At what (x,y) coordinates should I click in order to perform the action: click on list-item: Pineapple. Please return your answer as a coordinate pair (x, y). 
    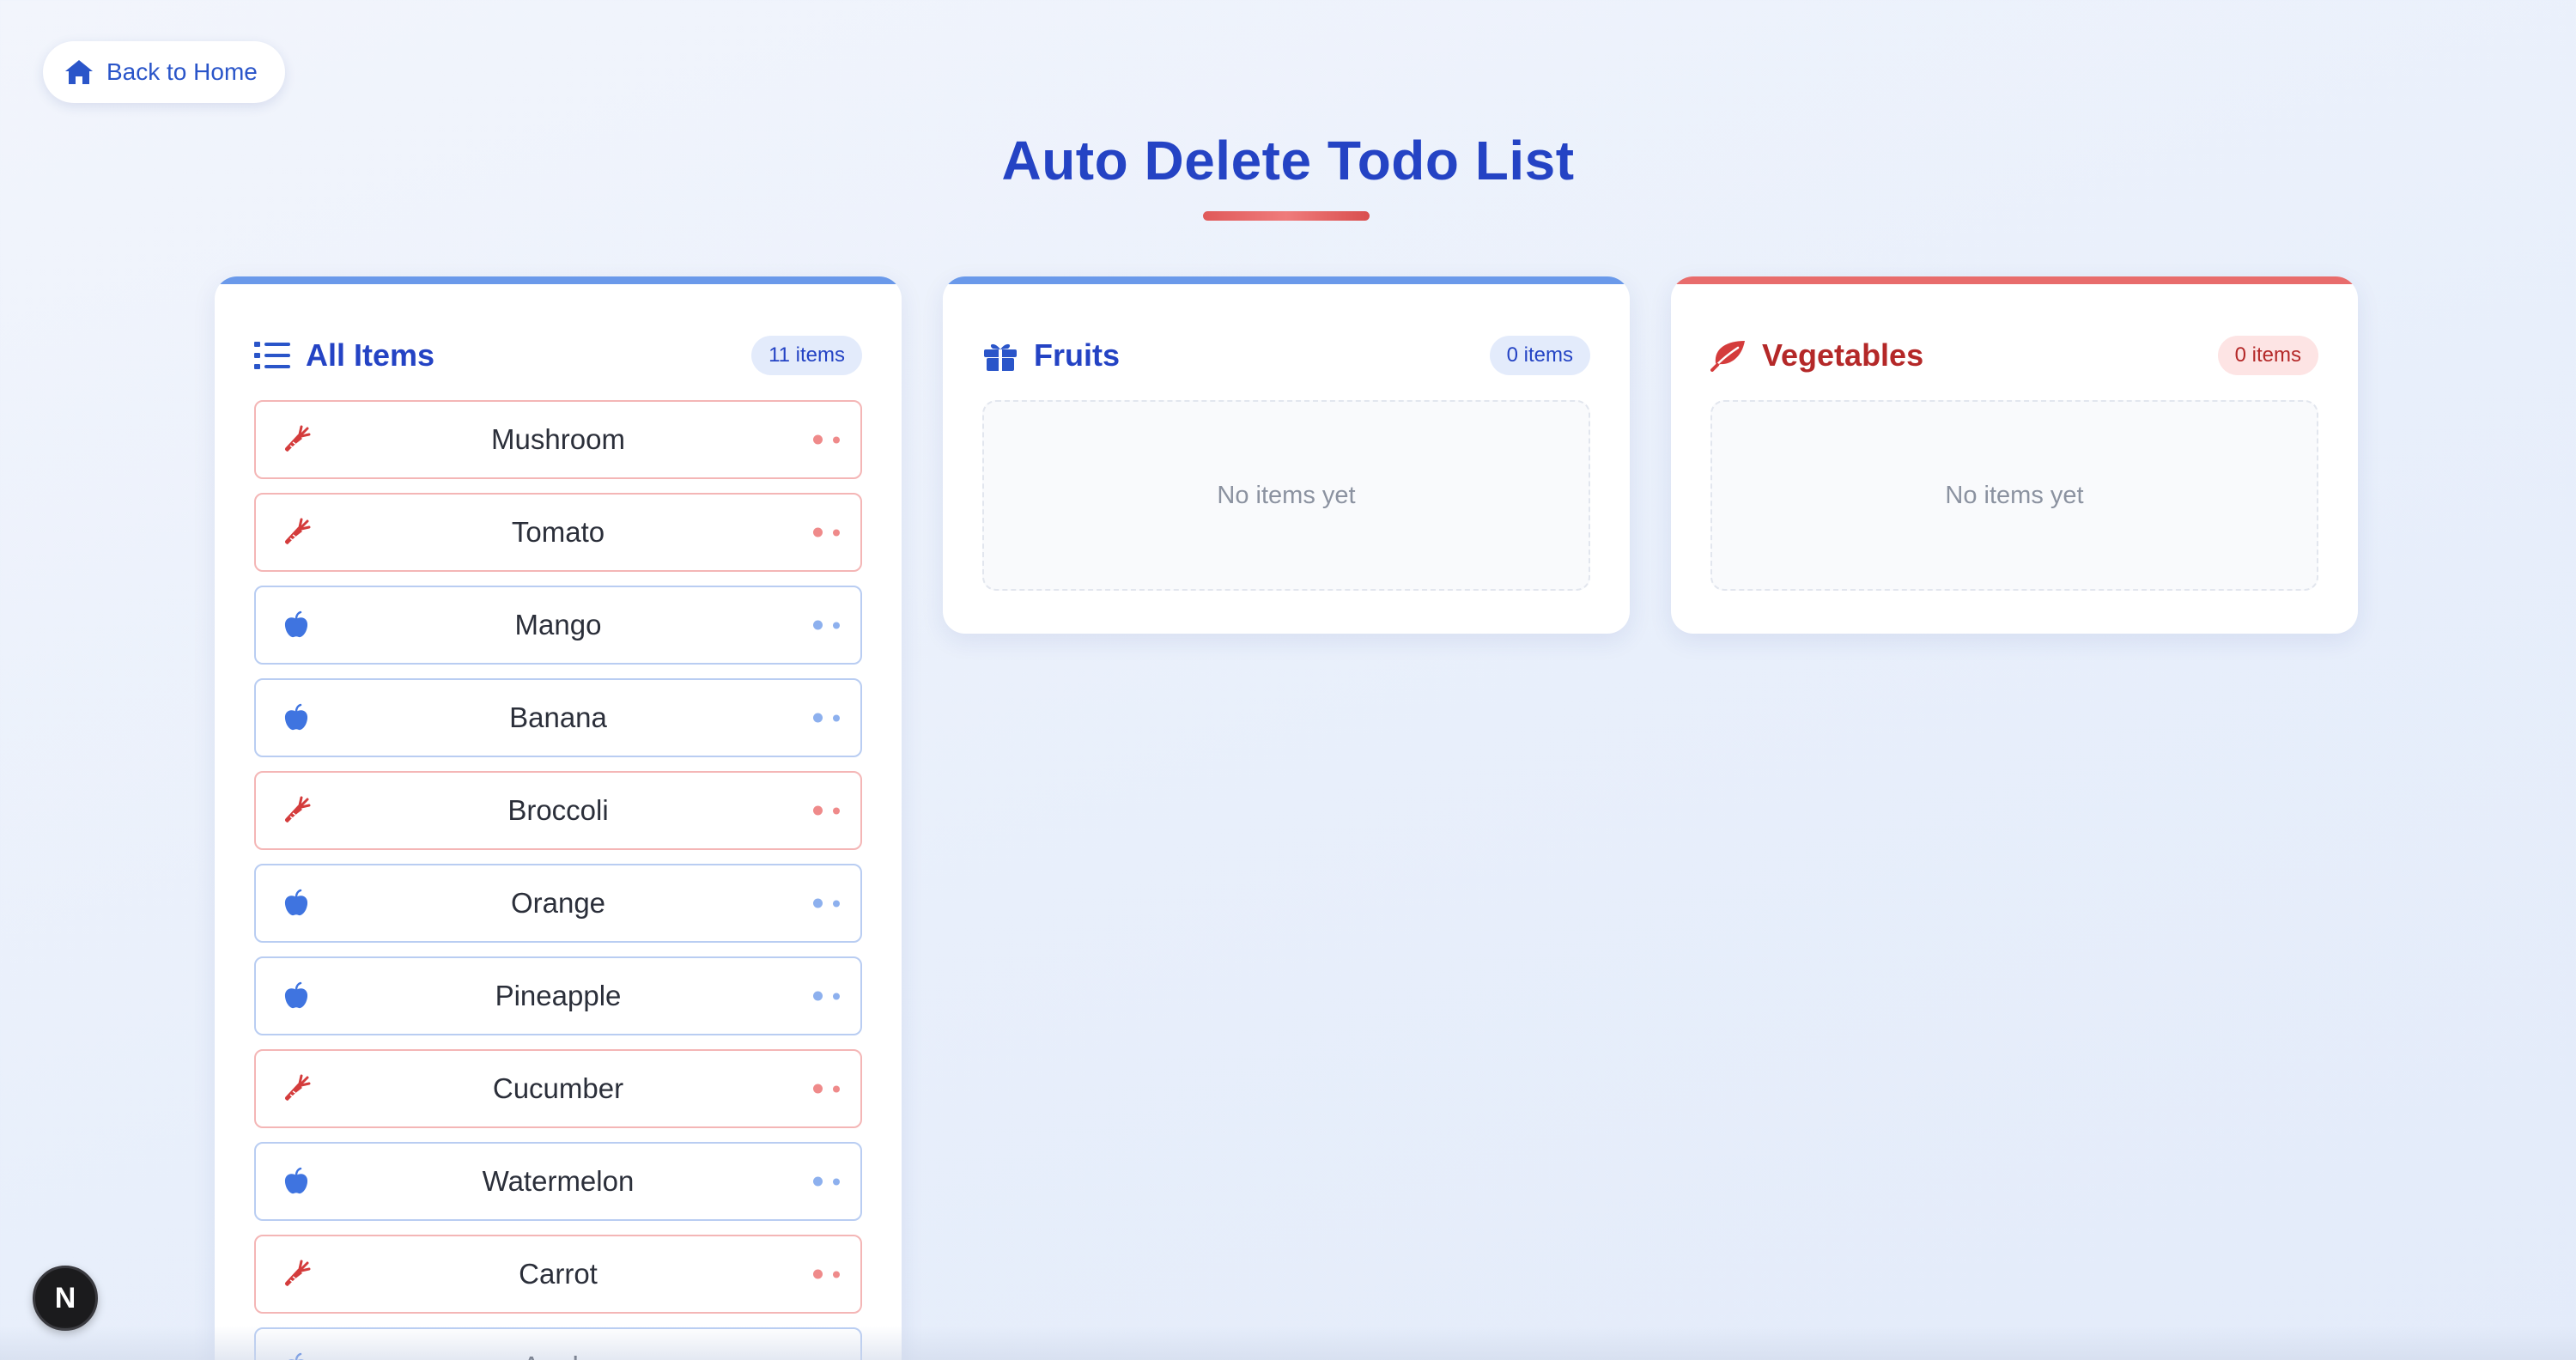
    Looking at the image, I should click on (558, 995).